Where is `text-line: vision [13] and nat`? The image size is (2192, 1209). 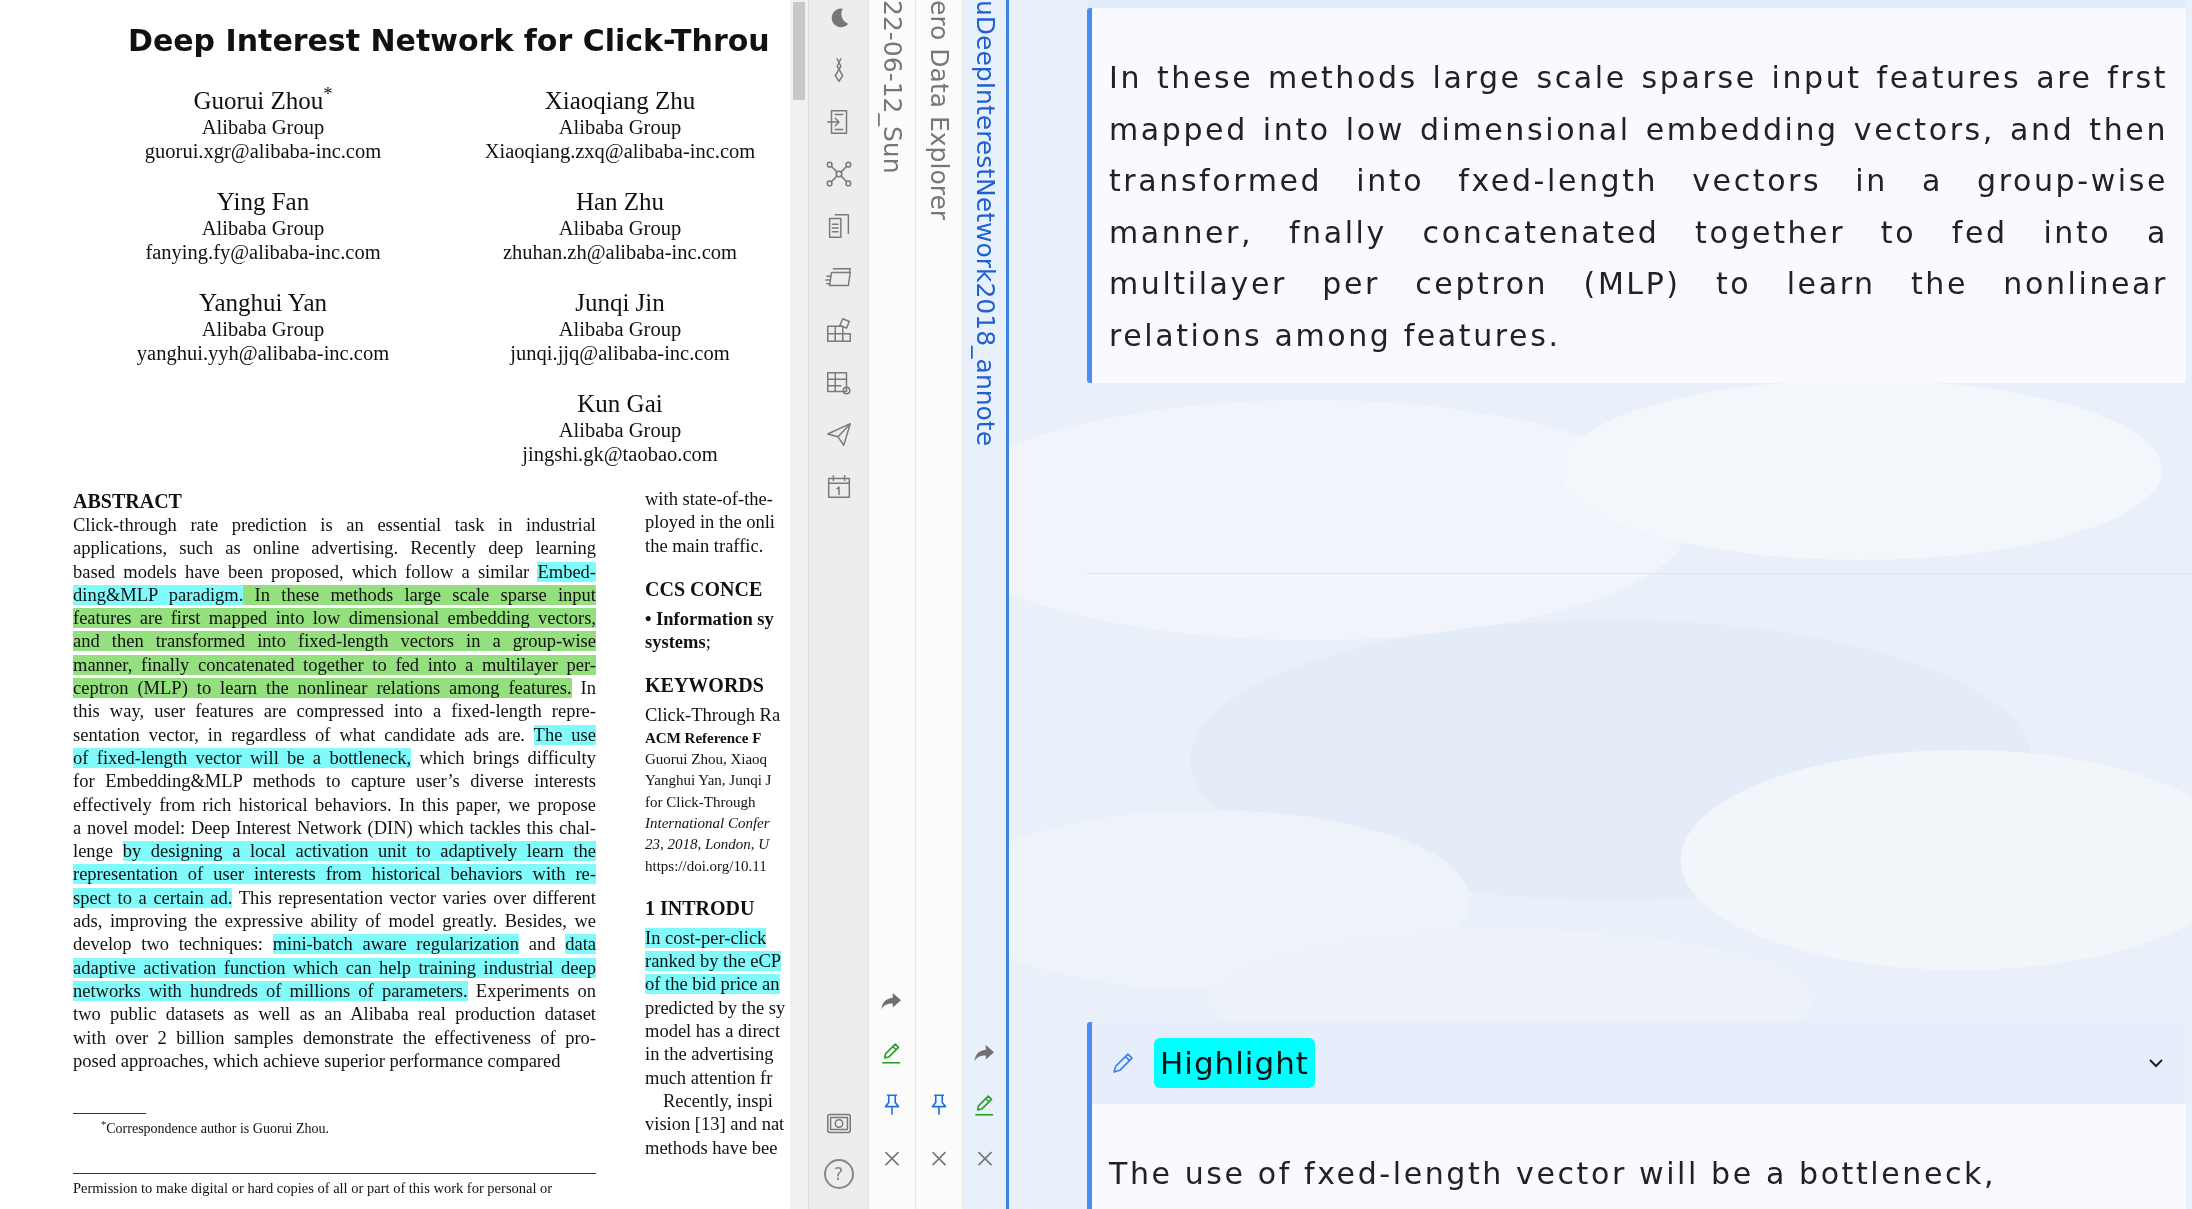
text-line: vision [13] and nat is located at coordinates (715, 1125).